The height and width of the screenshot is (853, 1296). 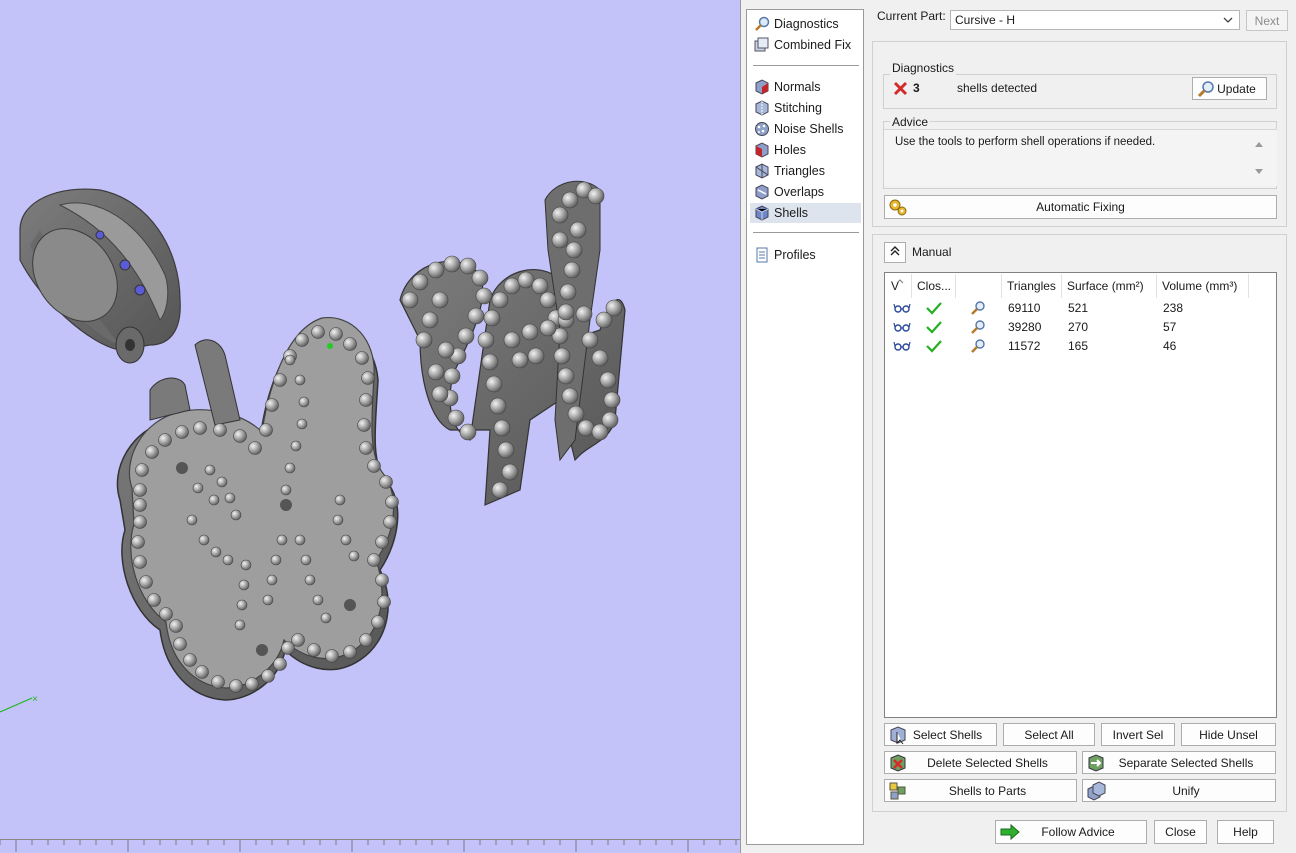 What do you see at coordinates (1081, 326) in the screenshot?
I see `table-row: 39280 270 57` at bounding box center [1081, 326].